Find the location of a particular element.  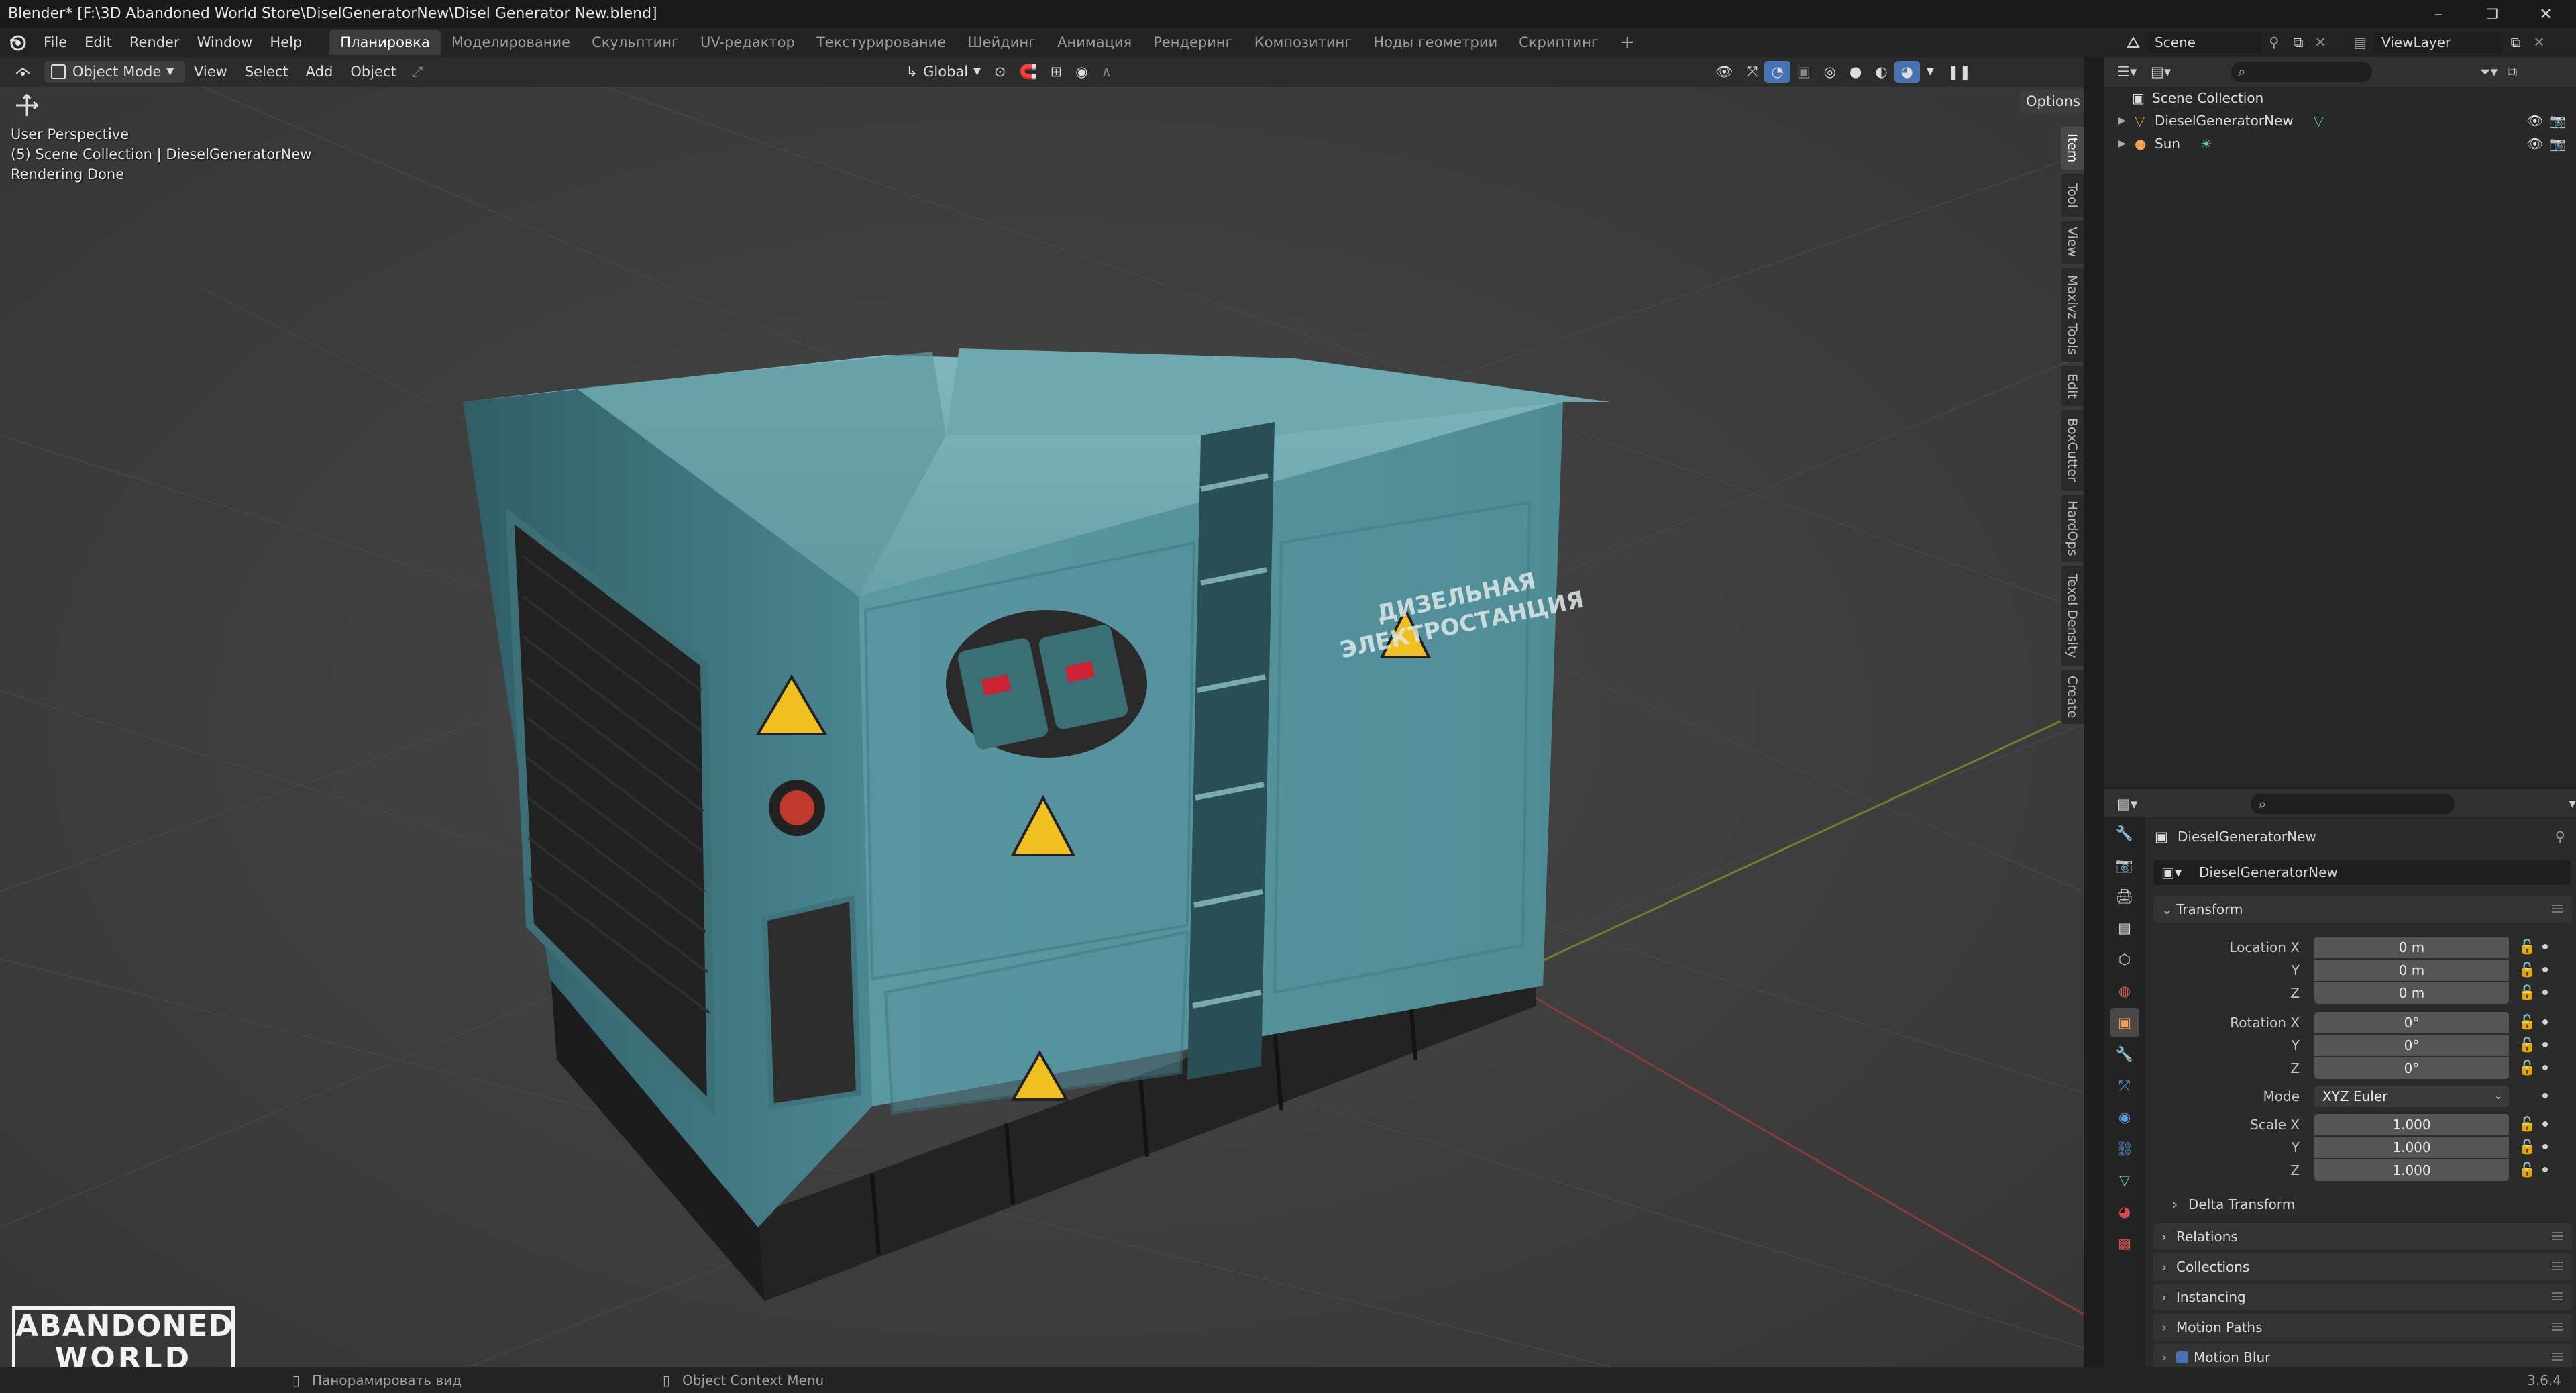

tab-uv-editing: UV-редактор is located at coordinates (748, 42).